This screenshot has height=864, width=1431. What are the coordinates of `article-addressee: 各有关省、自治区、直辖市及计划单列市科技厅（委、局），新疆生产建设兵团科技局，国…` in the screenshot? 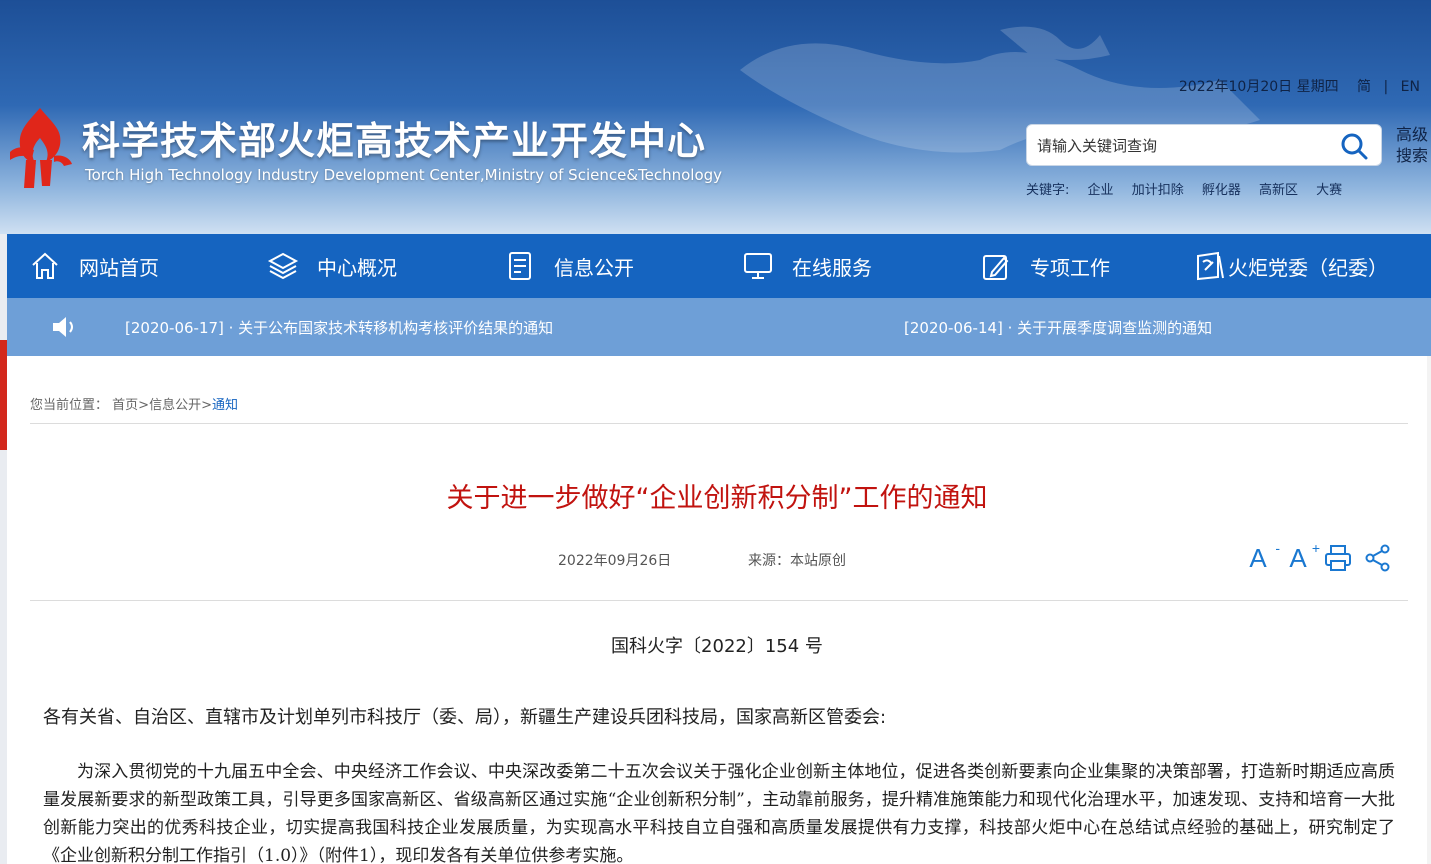 It's located at (465, 717).